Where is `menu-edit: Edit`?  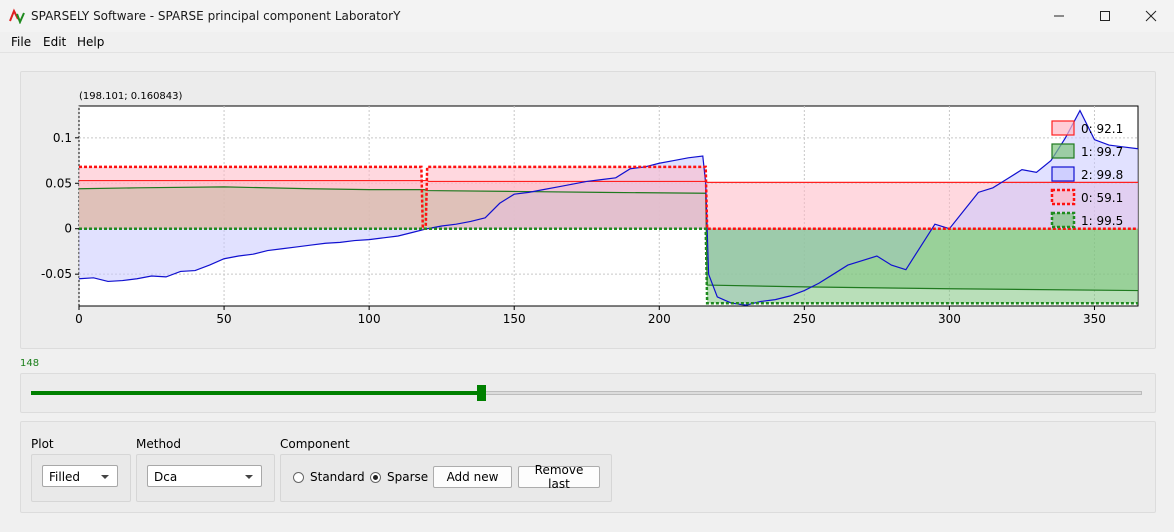
menu-edit: Edit is located at coordinates (54, 42).